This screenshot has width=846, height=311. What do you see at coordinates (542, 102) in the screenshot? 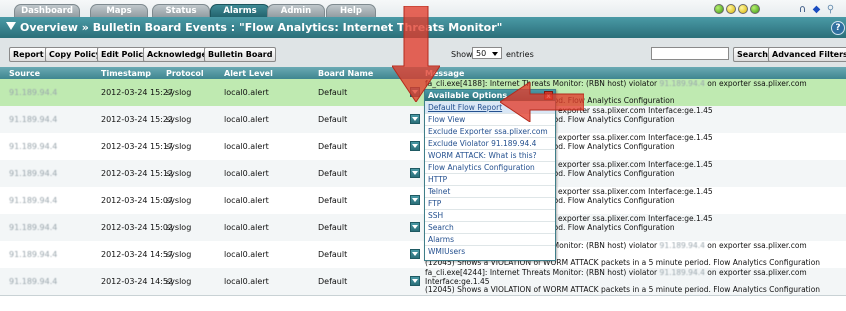
I see `arrow-left-annotation` at bounding box center [542, 102].